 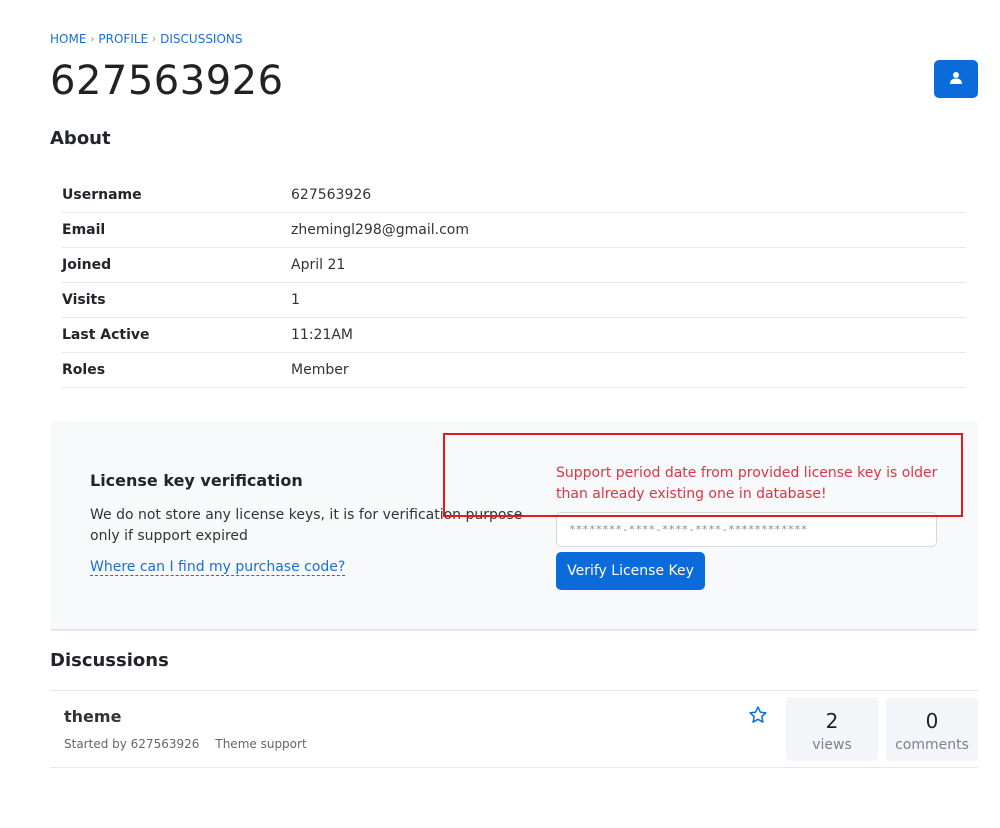 What do you see at coordinates (514, 195) in the screenshot?
I see `table-row: Username 627563926` at bounding box center [514, 195].